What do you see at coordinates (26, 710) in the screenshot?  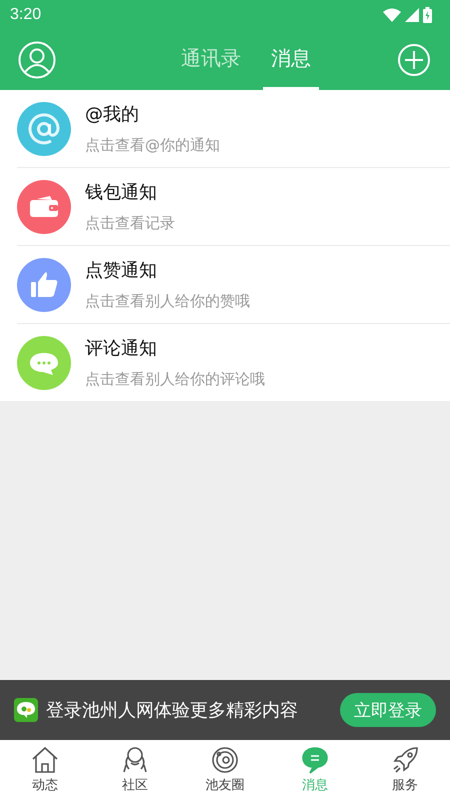 I see `app-logo-icon` at bounding box center [26, 710].